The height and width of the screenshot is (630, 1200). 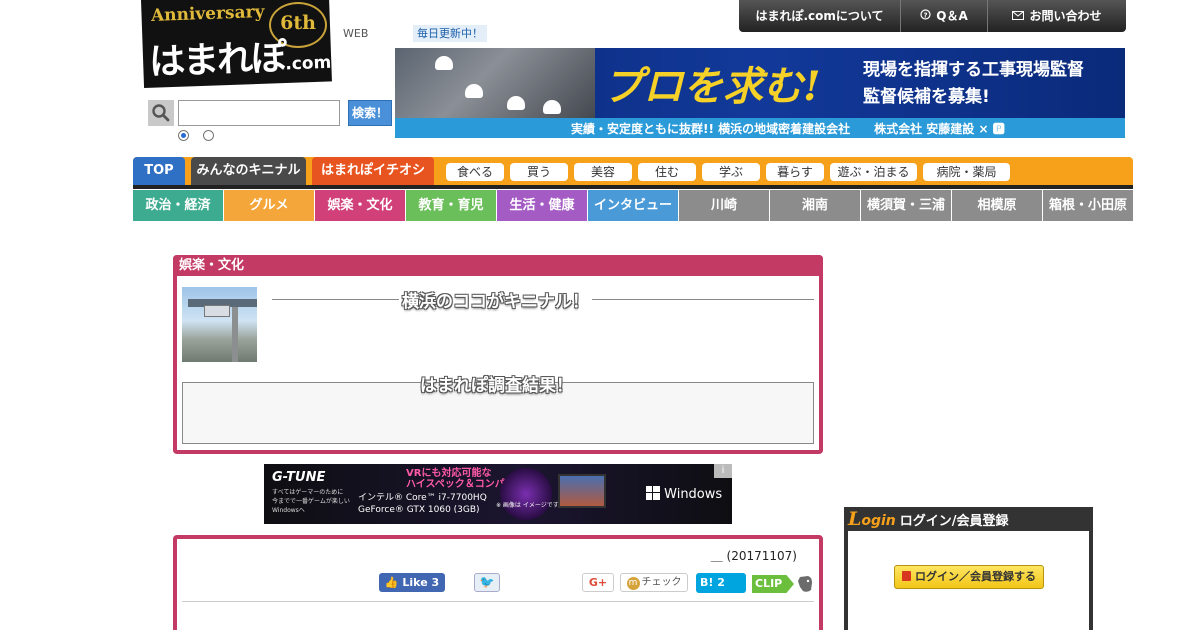 I want to click on qa-link: ? Q＆A, so click(x=944, y=16).